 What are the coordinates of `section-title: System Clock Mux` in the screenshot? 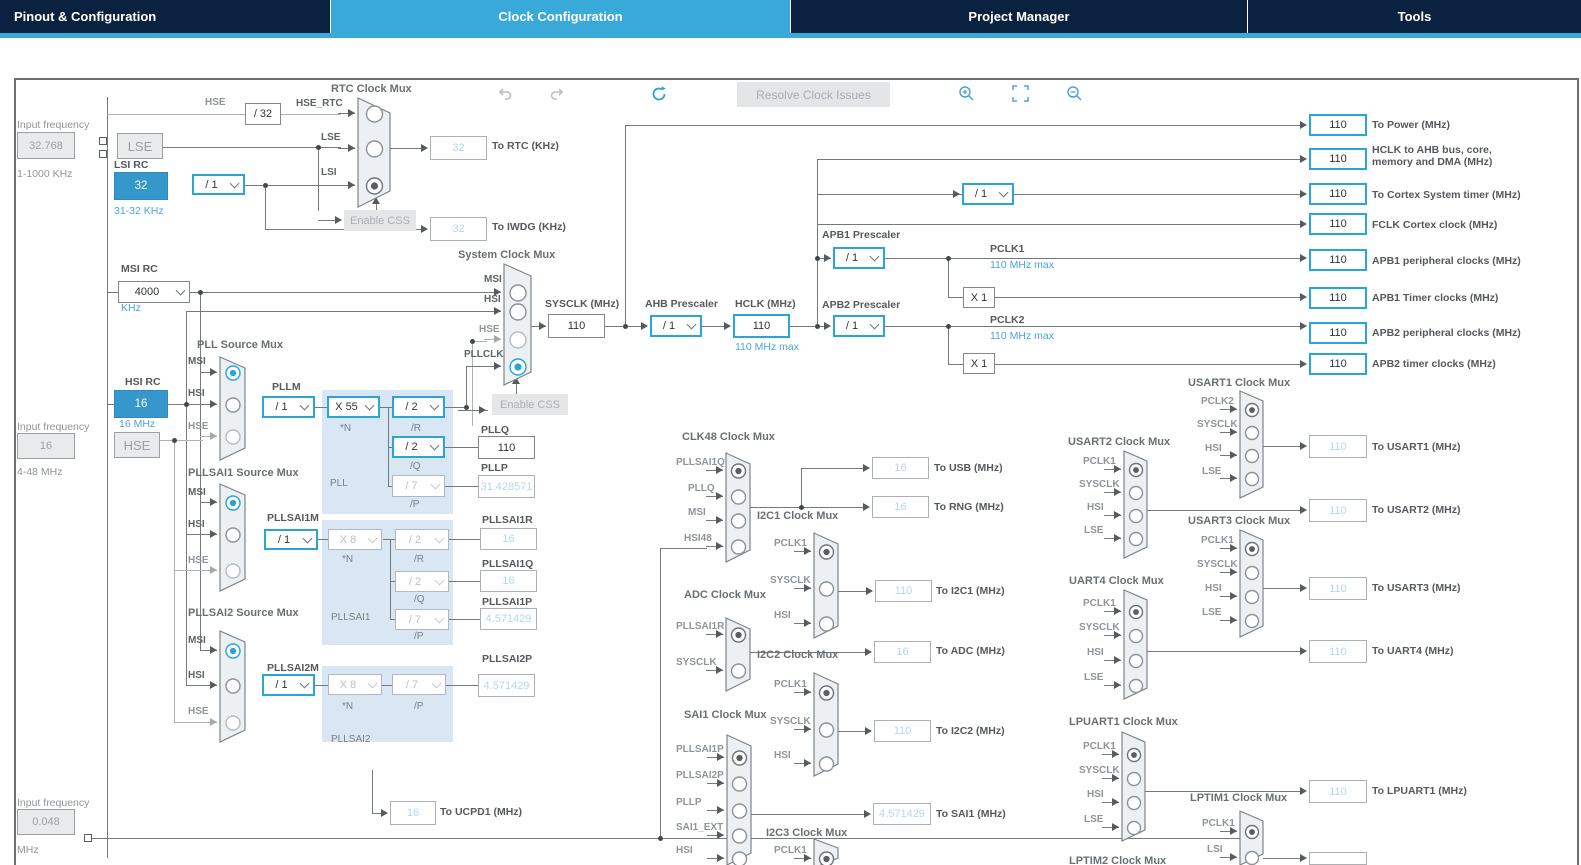 It's located at (507, 255).